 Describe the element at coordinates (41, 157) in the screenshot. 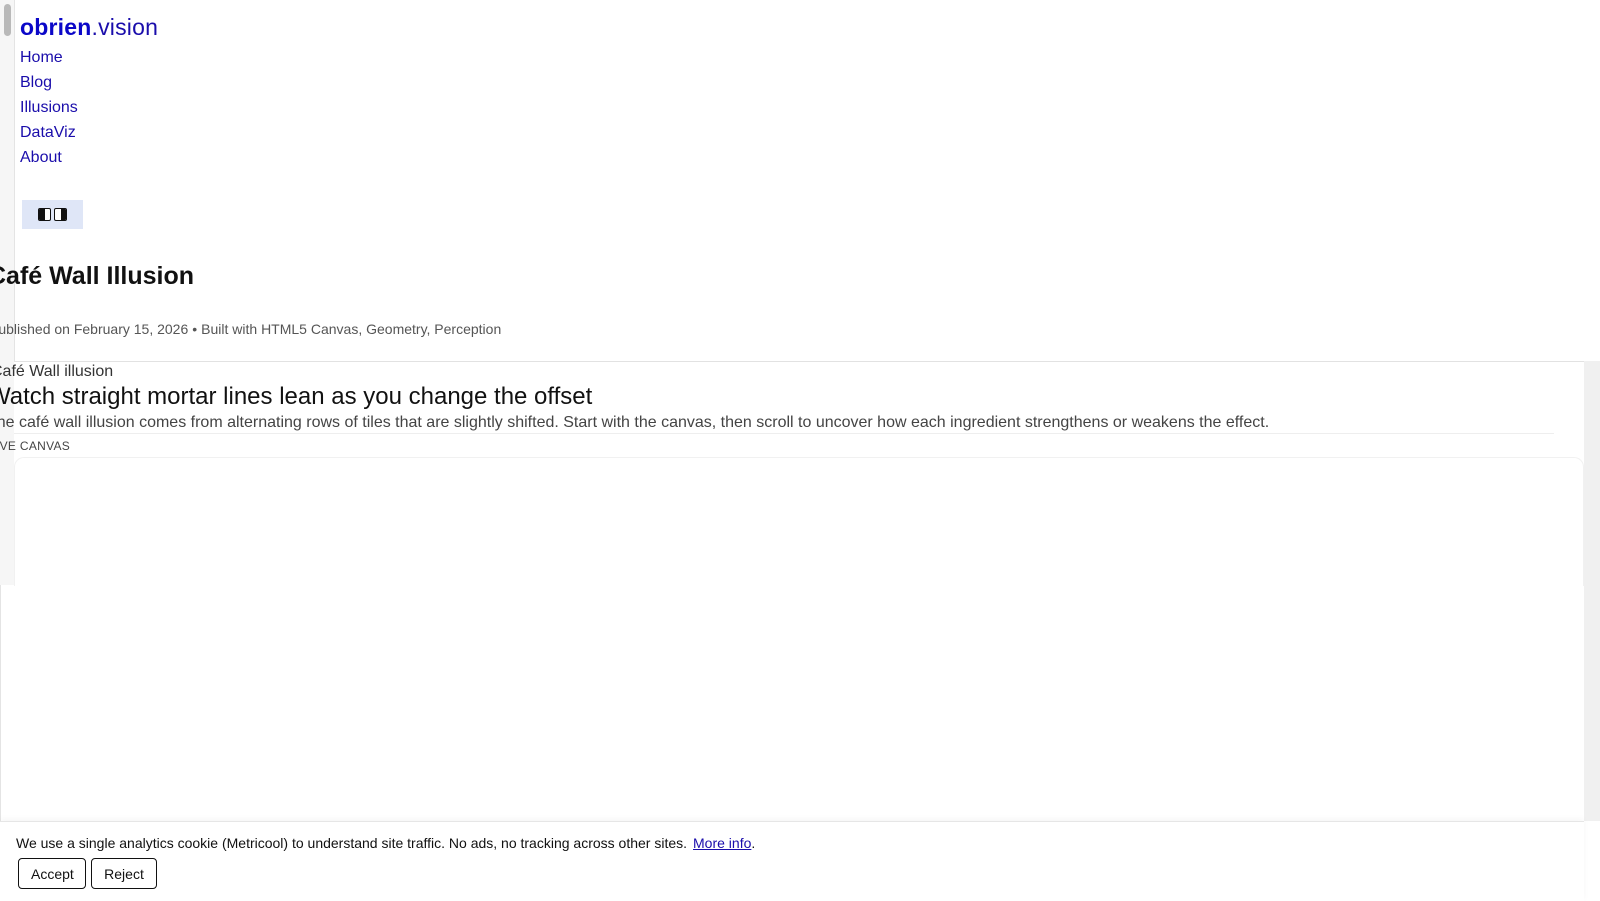

I see `nav-link-about: About` at that location.